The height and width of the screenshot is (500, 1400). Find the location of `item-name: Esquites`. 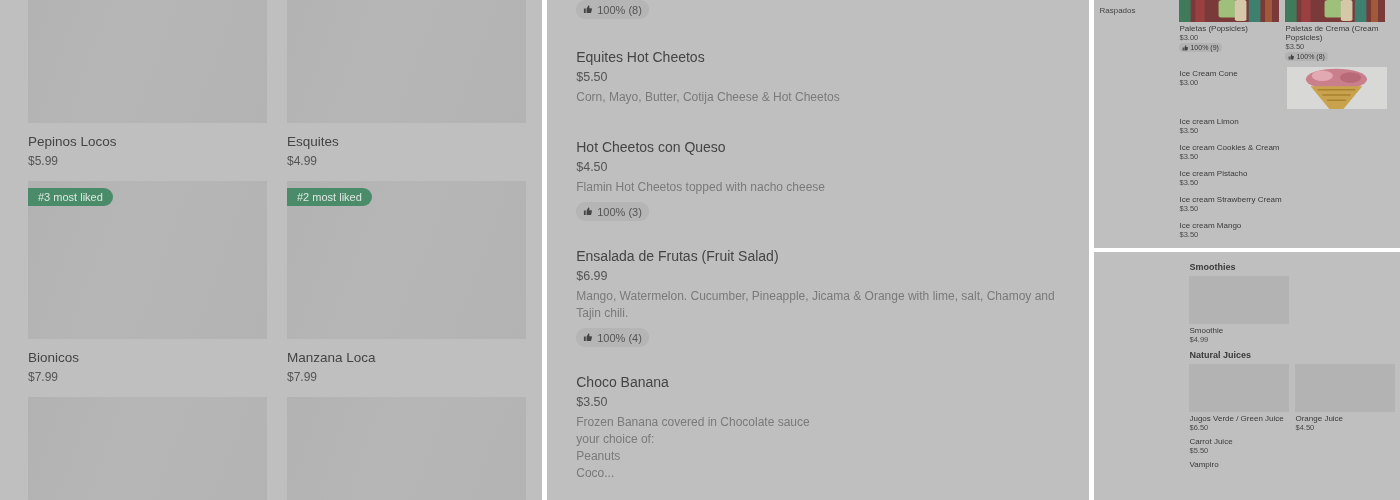

item-name: Esquites is located at coordinates (313, 142).